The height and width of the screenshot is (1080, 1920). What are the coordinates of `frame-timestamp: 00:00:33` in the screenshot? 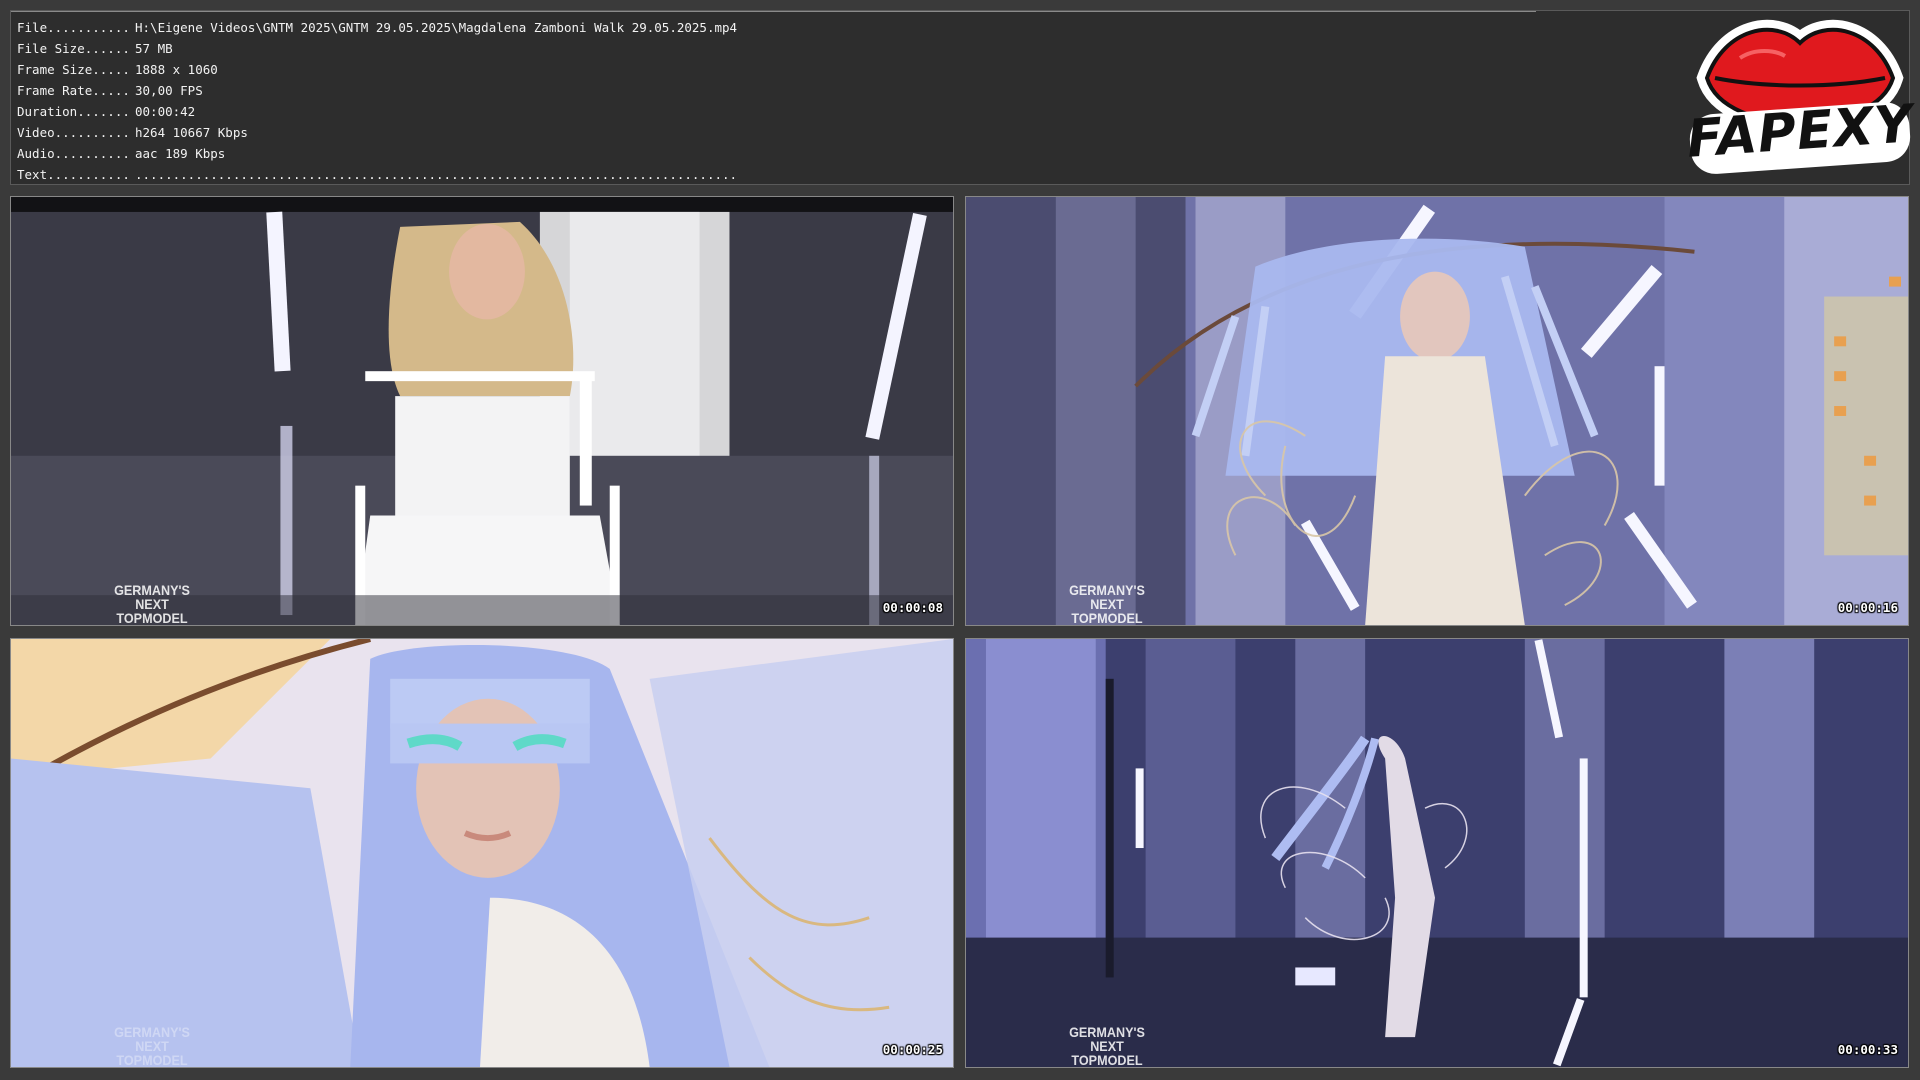 It's located at (1867, 1049).